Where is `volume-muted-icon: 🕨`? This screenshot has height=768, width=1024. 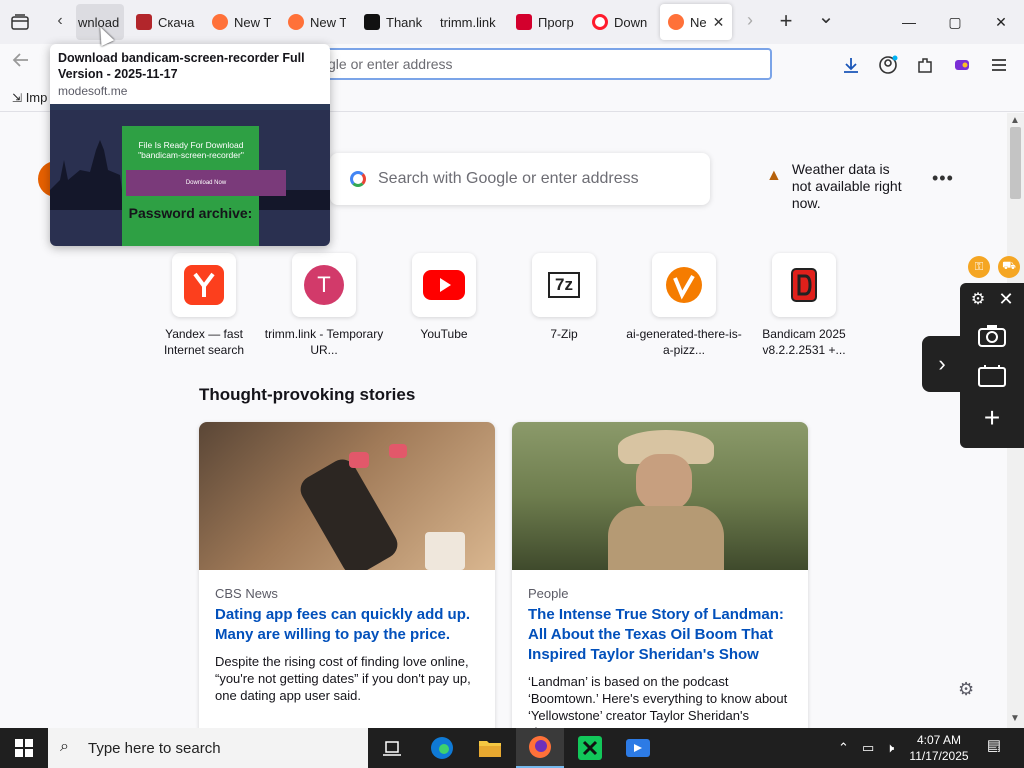
volume-muted-icon: 🕨 is located at coordinates (890, 748).